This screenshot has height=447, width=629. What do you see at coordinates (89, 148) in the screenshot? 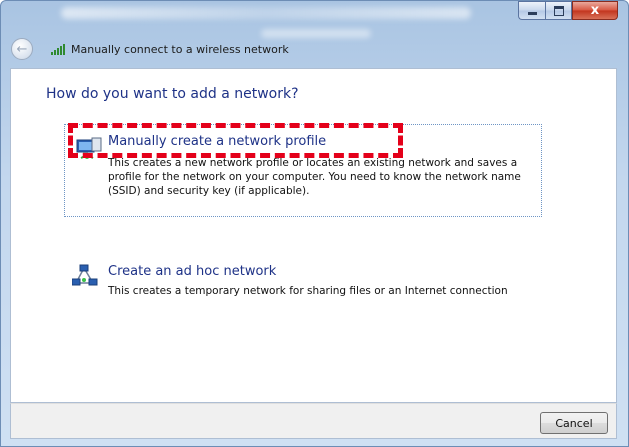
I see `network-profile-icon` at bounding box center [89, 148].